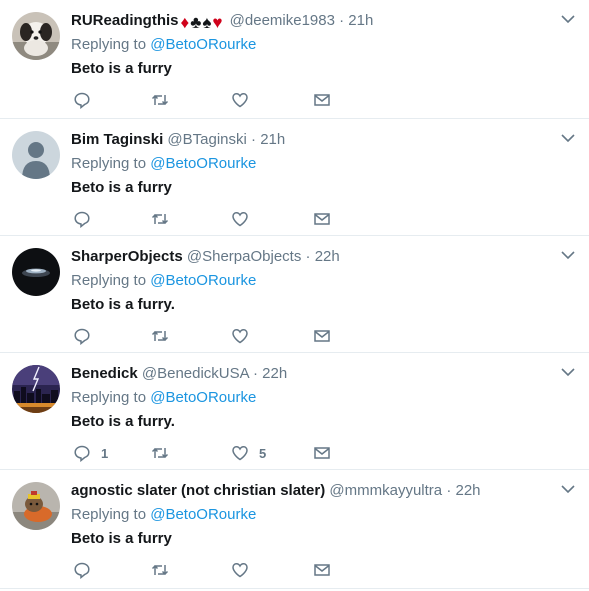 Image resolution: width=589 pixels, height=591 pixels. What do you see at coordinates (198, 490) in the screenshot?
I see `display-name: agnostic slater (not christian slater)` at bounding box center [198, 490].